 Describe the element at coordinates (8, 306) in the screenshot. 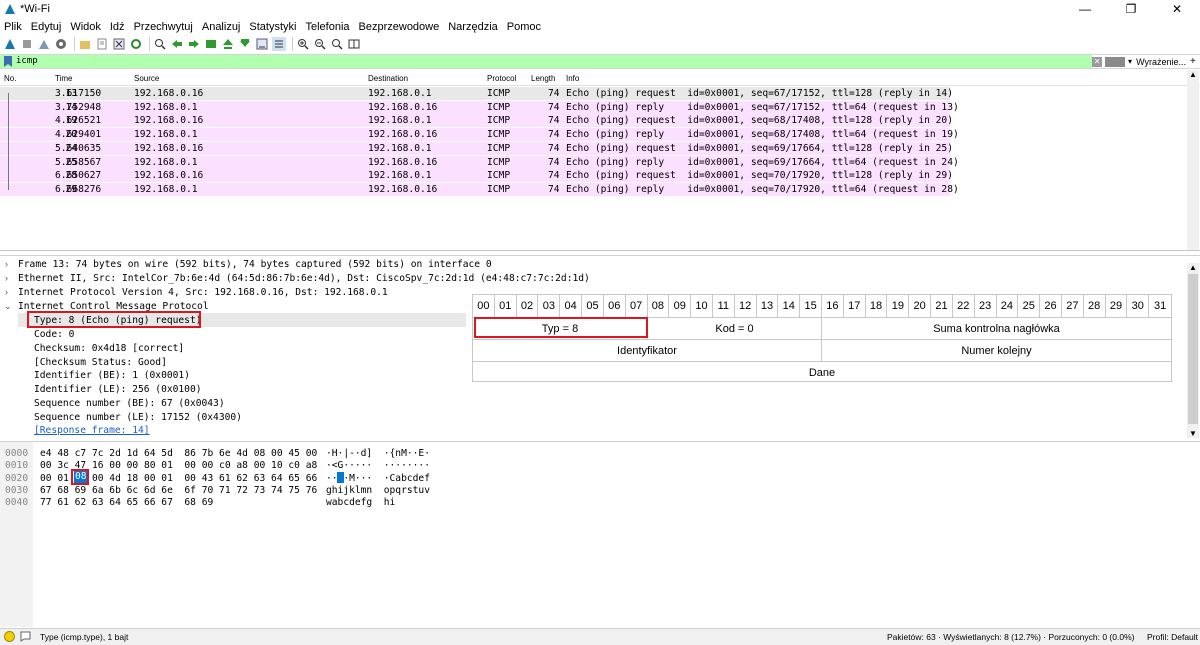

I see `collapse-arrow-icon: ⌄` at that location.